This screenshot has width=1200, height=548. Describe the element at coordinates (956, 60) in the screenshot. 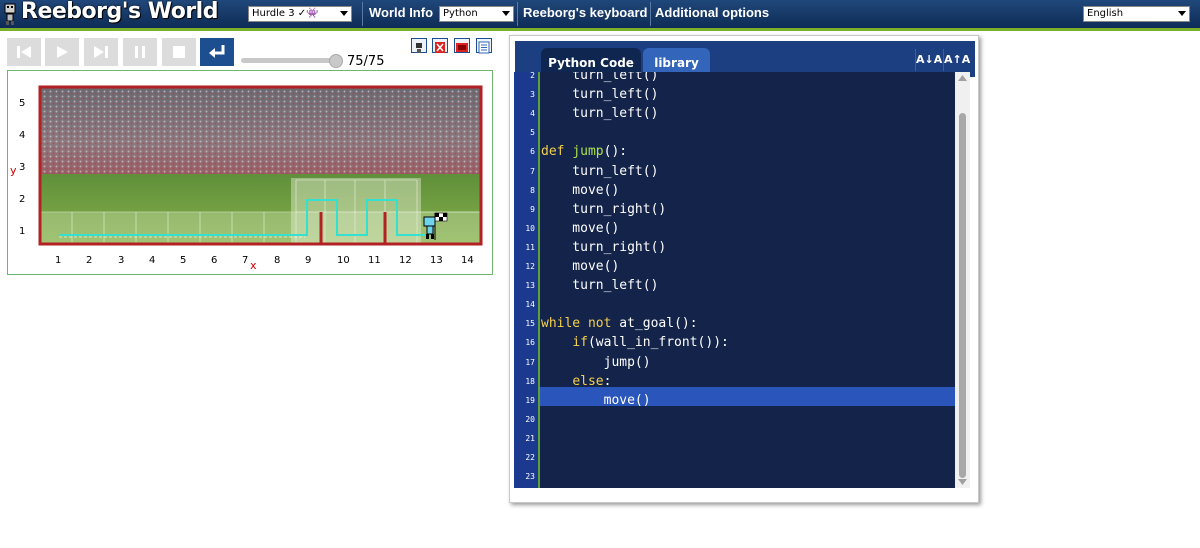

I see `font-increase-button: A↑A` at that location.